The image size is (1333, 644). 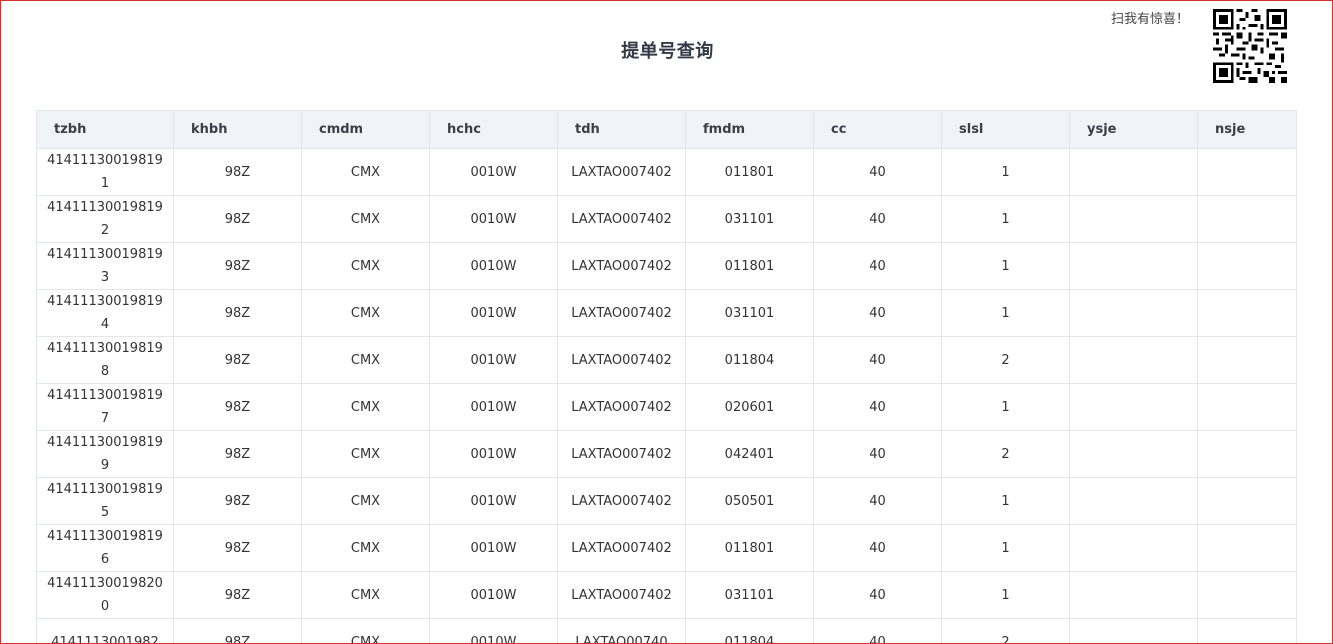 What do you see at coordinates (105, 172) in the screenshot?
I see `cell-tzbh: 414111300198191` at bounding box center [105, 172].